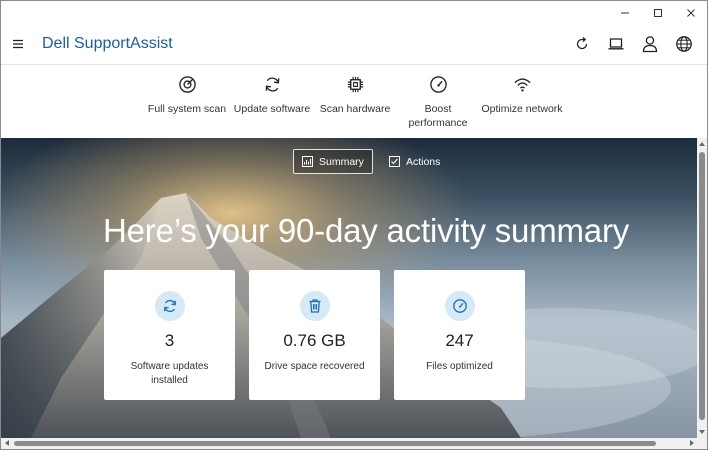 Image resolution: width=708 pixels, height=450 pixels. I want to click on checkbox-icon, so click(394, 161).